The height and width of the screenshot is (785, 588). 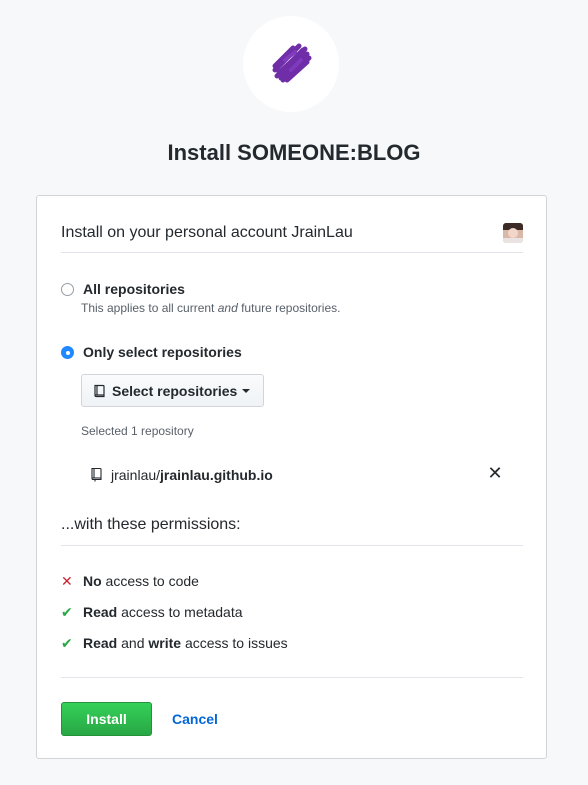 I want to click on select-repositories-label: Select repositories, so click(x=175, y=390).